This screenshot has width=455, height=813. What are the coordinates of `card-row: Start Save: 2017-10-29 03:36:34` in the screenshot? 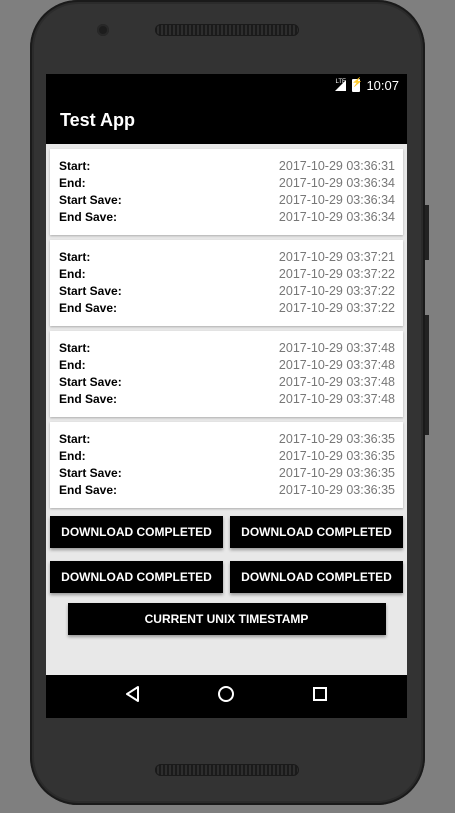 It's located at (227, 201).